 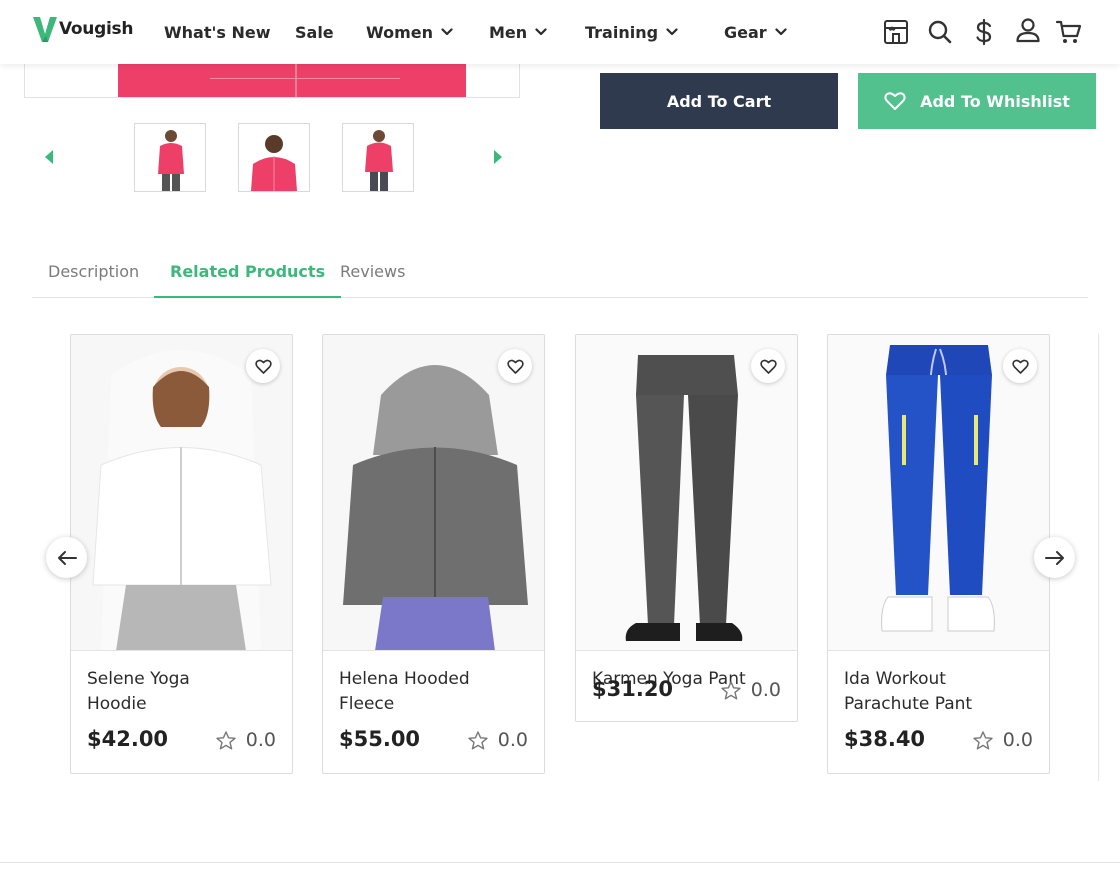 I want to click on product-card-body: Ida Workout Parachute Pant, so click(x=938, y=684).